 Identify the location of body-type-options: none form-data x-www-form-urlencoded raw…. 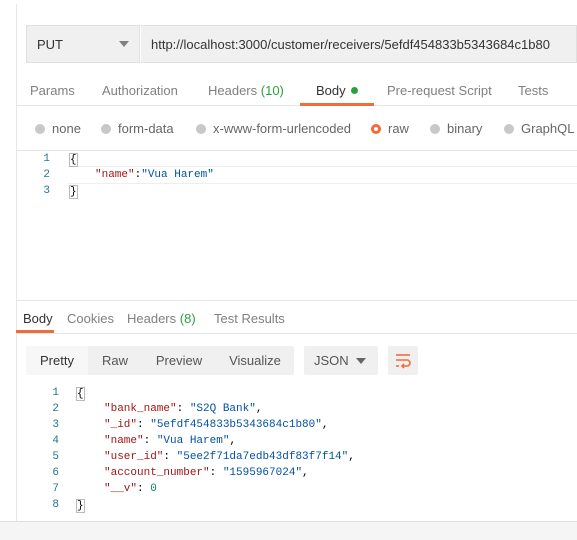
(296, 129).